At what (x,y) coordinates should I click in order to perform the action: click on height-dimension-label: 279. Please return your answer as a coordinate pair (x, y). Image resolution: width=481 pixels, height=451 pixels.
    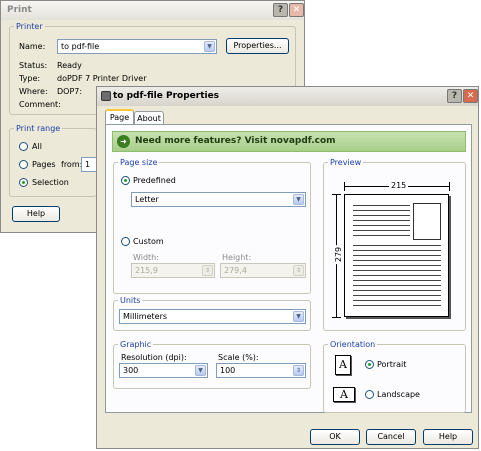
    Looking at the image, I should click on (339, 254).